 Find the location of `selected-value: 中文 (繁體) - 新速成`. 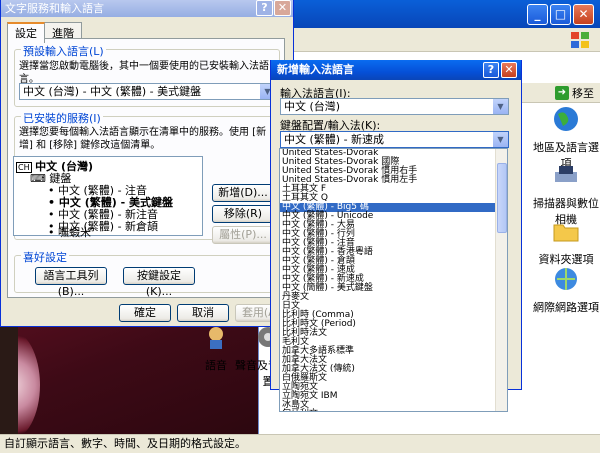

selected-value: 中文 (繁體) - 新速成 is located at coordinates (334, 139).